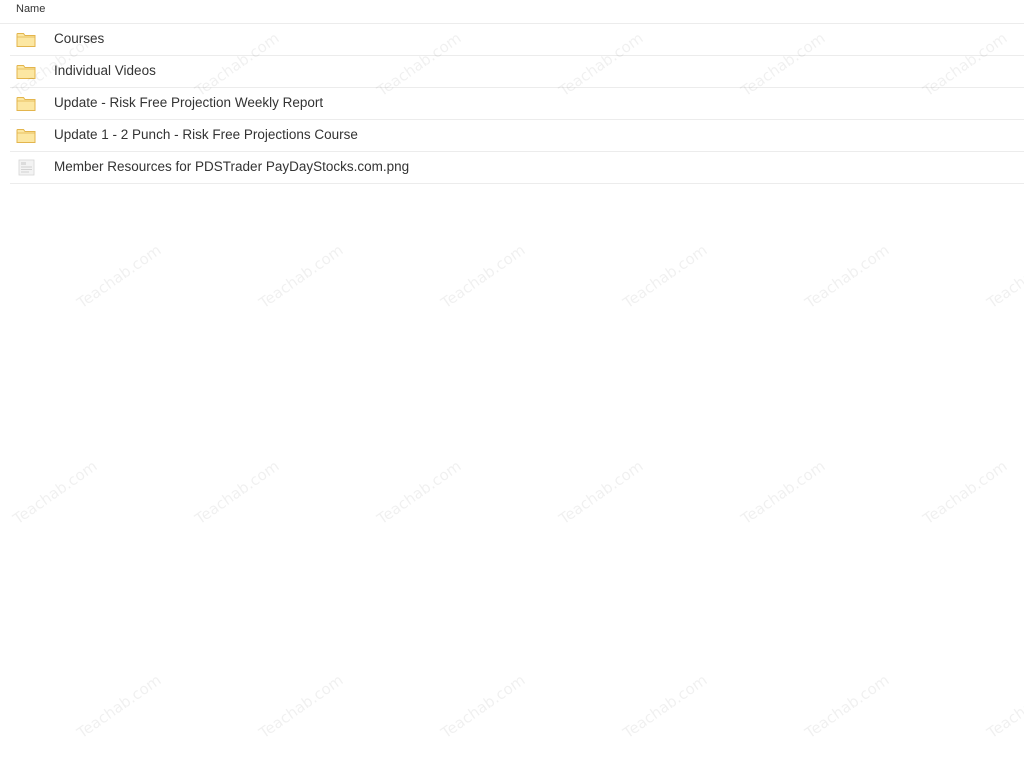 Image resolution: width=1024 pixels, height=768 pixels. I want to click on file-name: Individual Videos, so click(105, 70).